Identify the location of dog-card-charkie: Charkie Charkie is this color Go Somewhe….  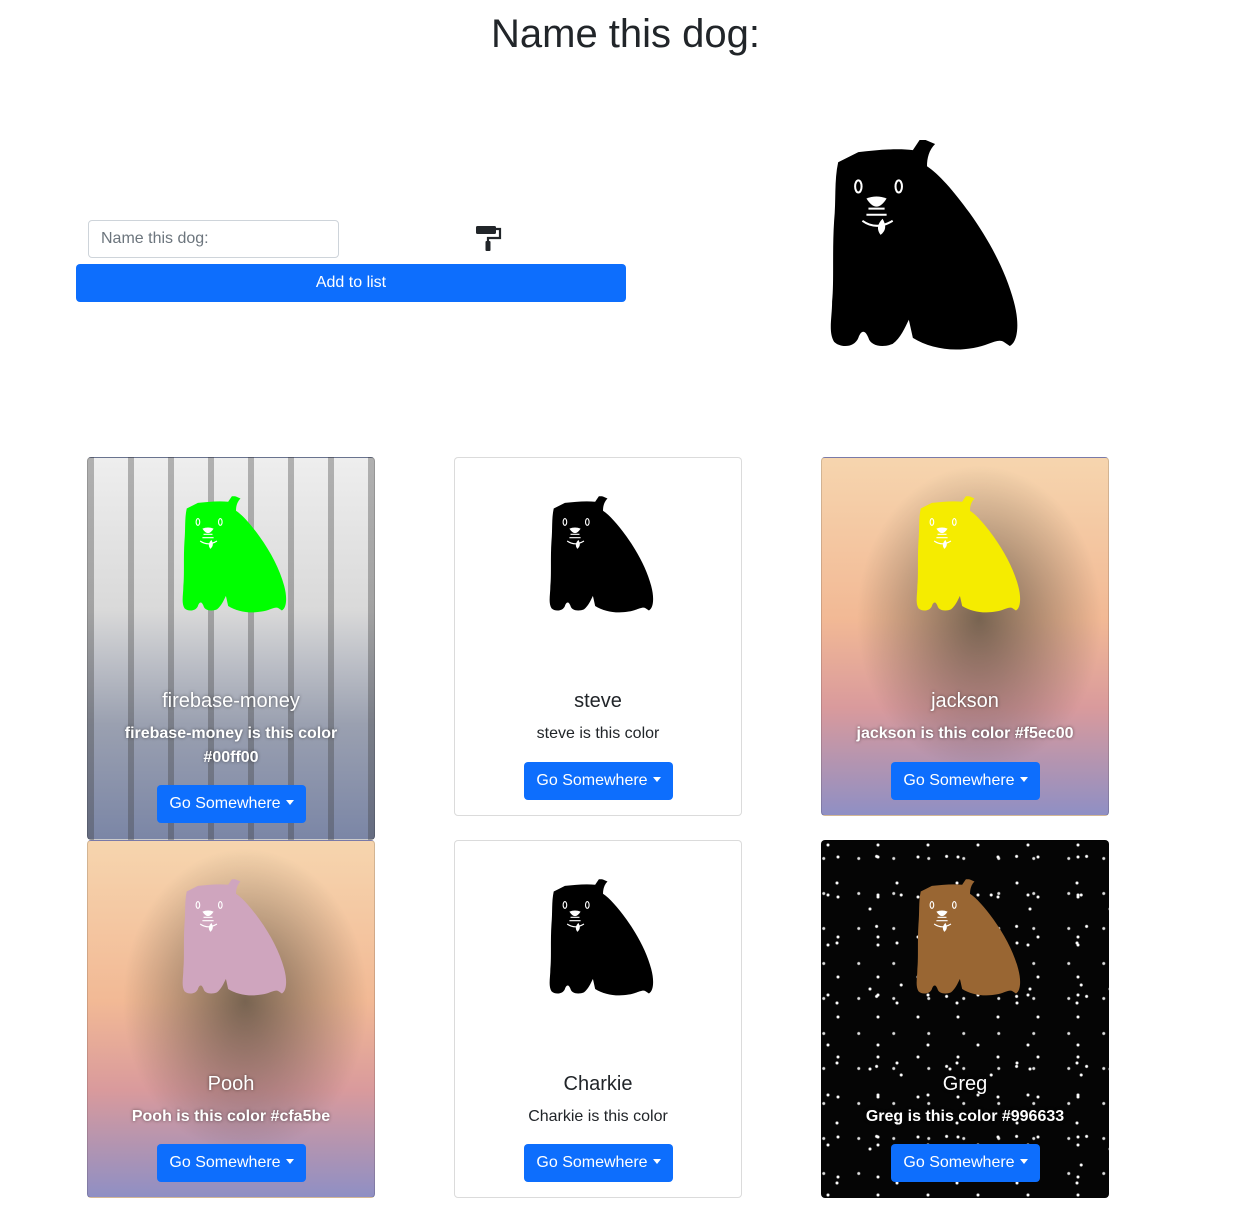
(598, 1019).